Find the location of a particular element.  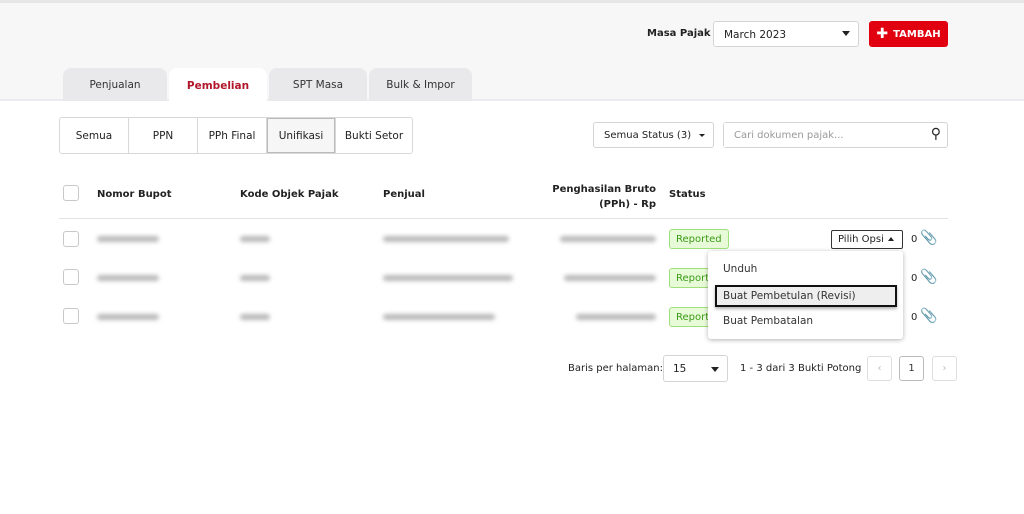

pilih-opsi-label: Pilih Opsi is located at coordinates (861, 239).